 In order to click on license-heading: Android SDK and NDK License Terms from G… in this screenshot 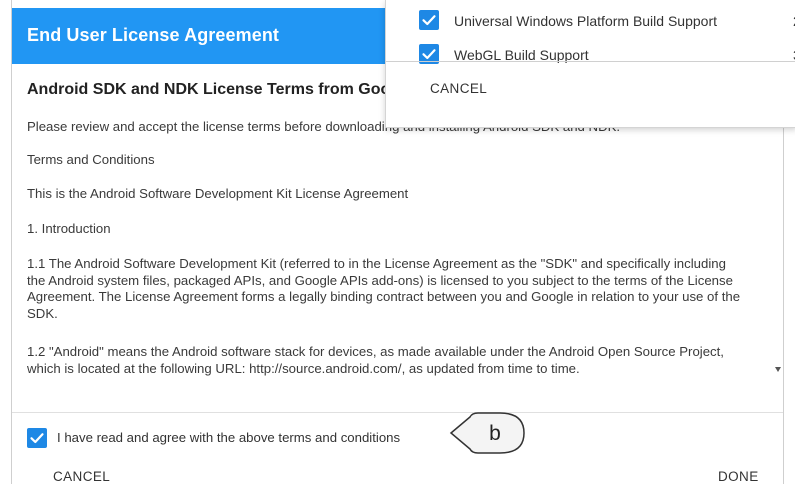, I will do `click(220, 89)`.